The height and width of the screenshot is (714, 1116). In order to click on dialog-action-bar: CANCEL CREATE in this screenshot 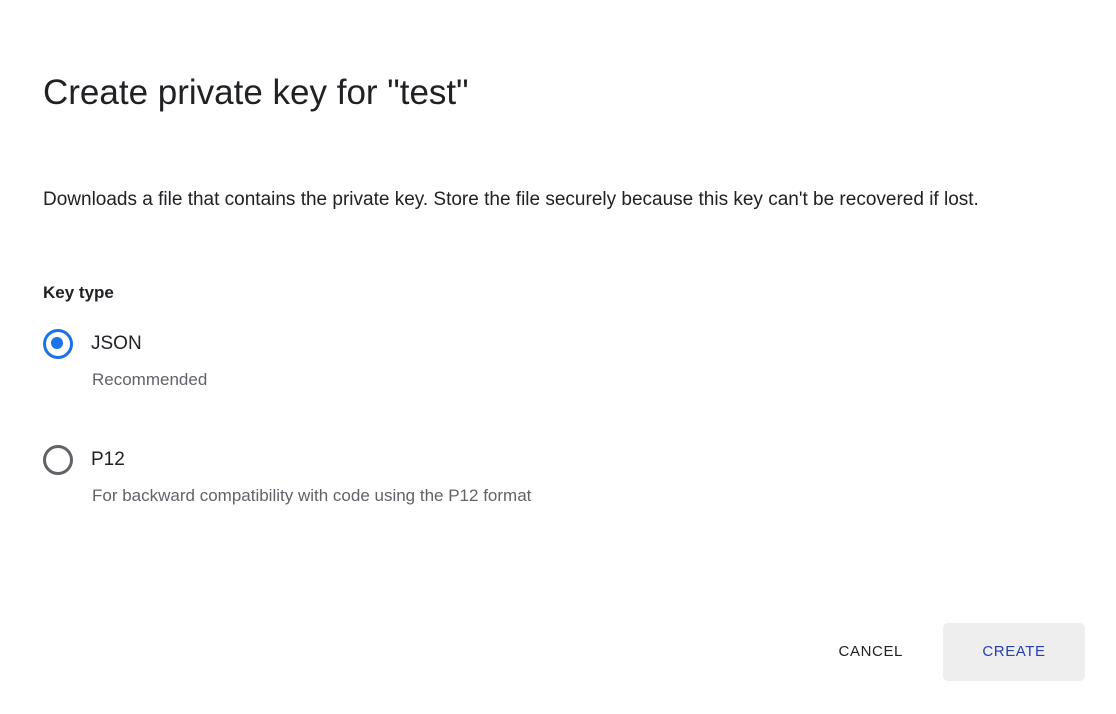, I will do `click(954, 652)`.